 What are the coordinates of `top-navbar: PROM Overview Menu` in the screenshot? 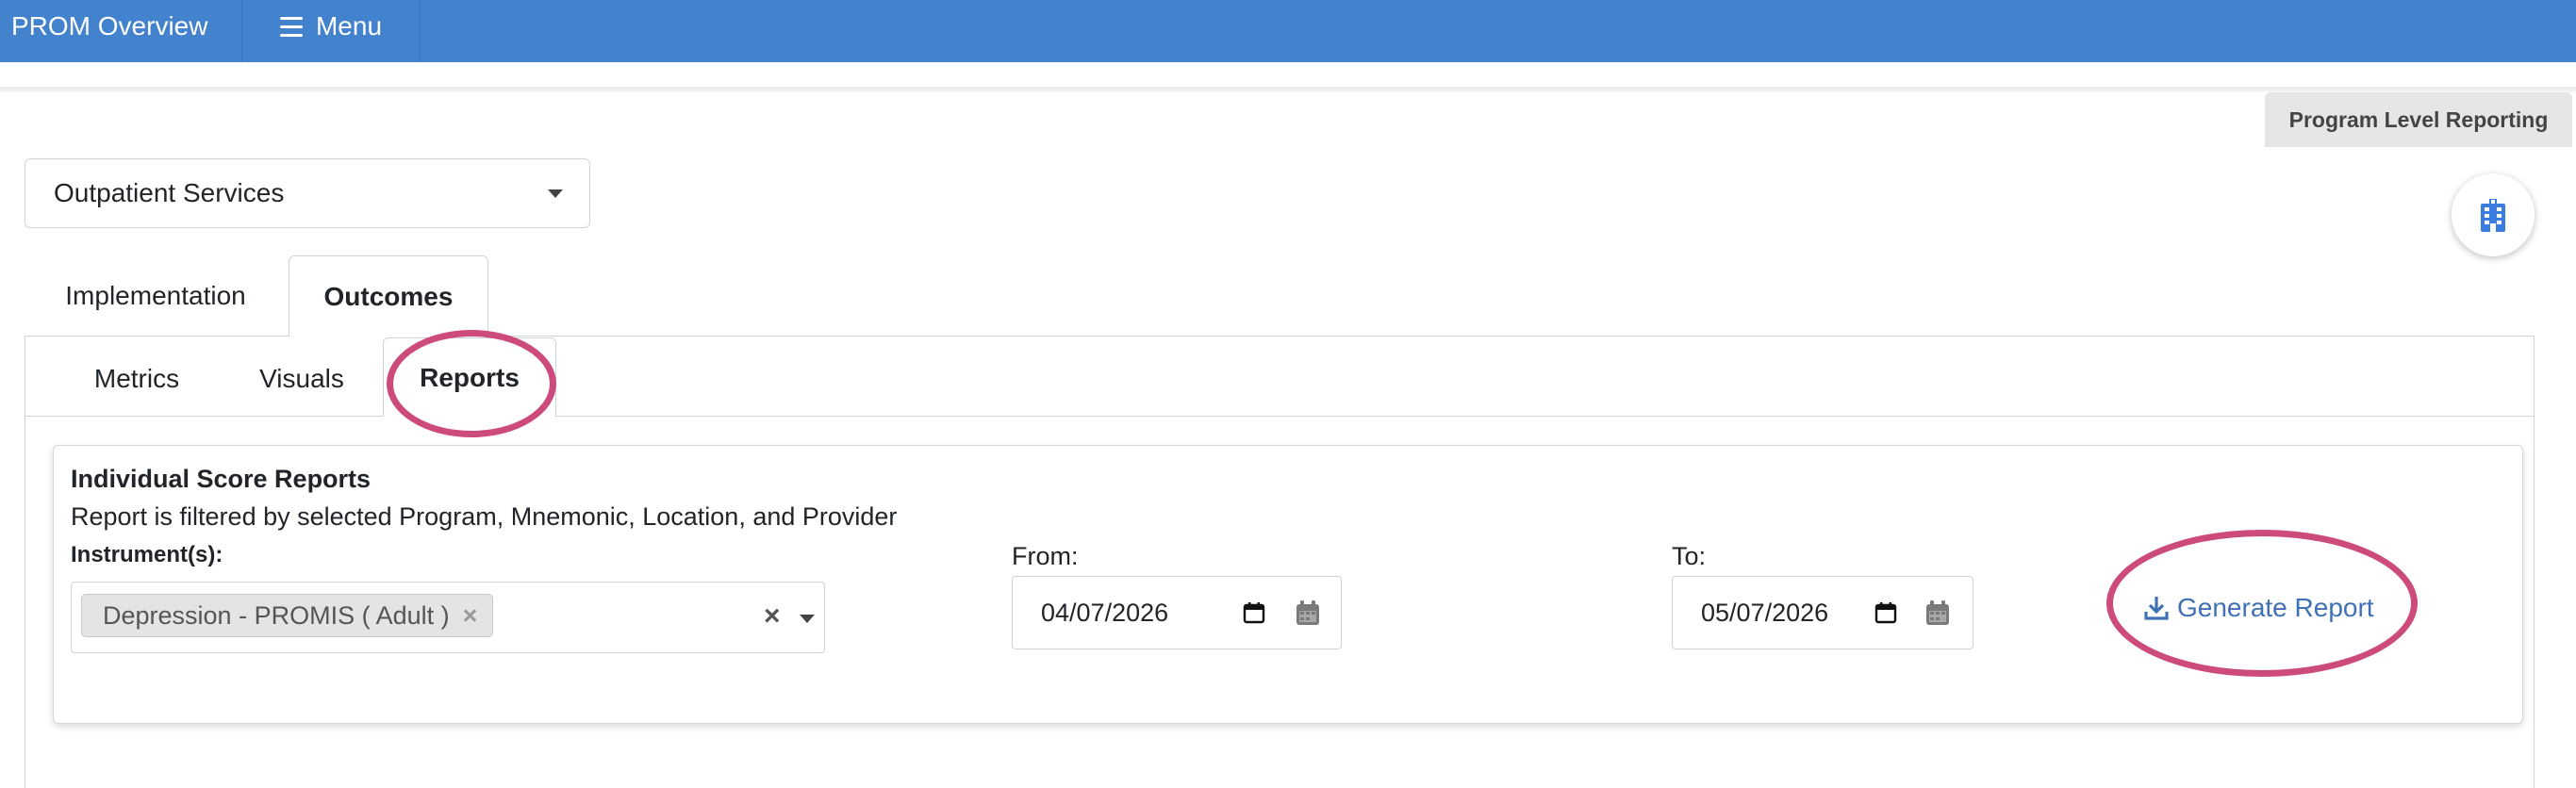 It's located at (1288, 31).